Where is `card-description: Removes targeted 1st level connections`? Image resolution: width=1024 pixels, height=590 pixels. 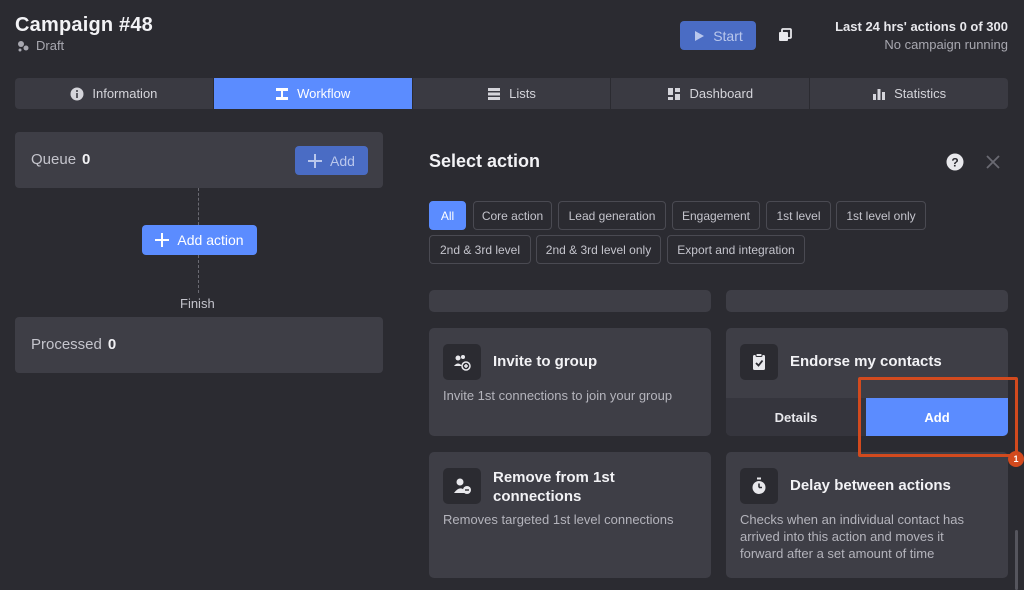
card-description: Removes targeted 1st level connections is located at coordinates (558, 519).